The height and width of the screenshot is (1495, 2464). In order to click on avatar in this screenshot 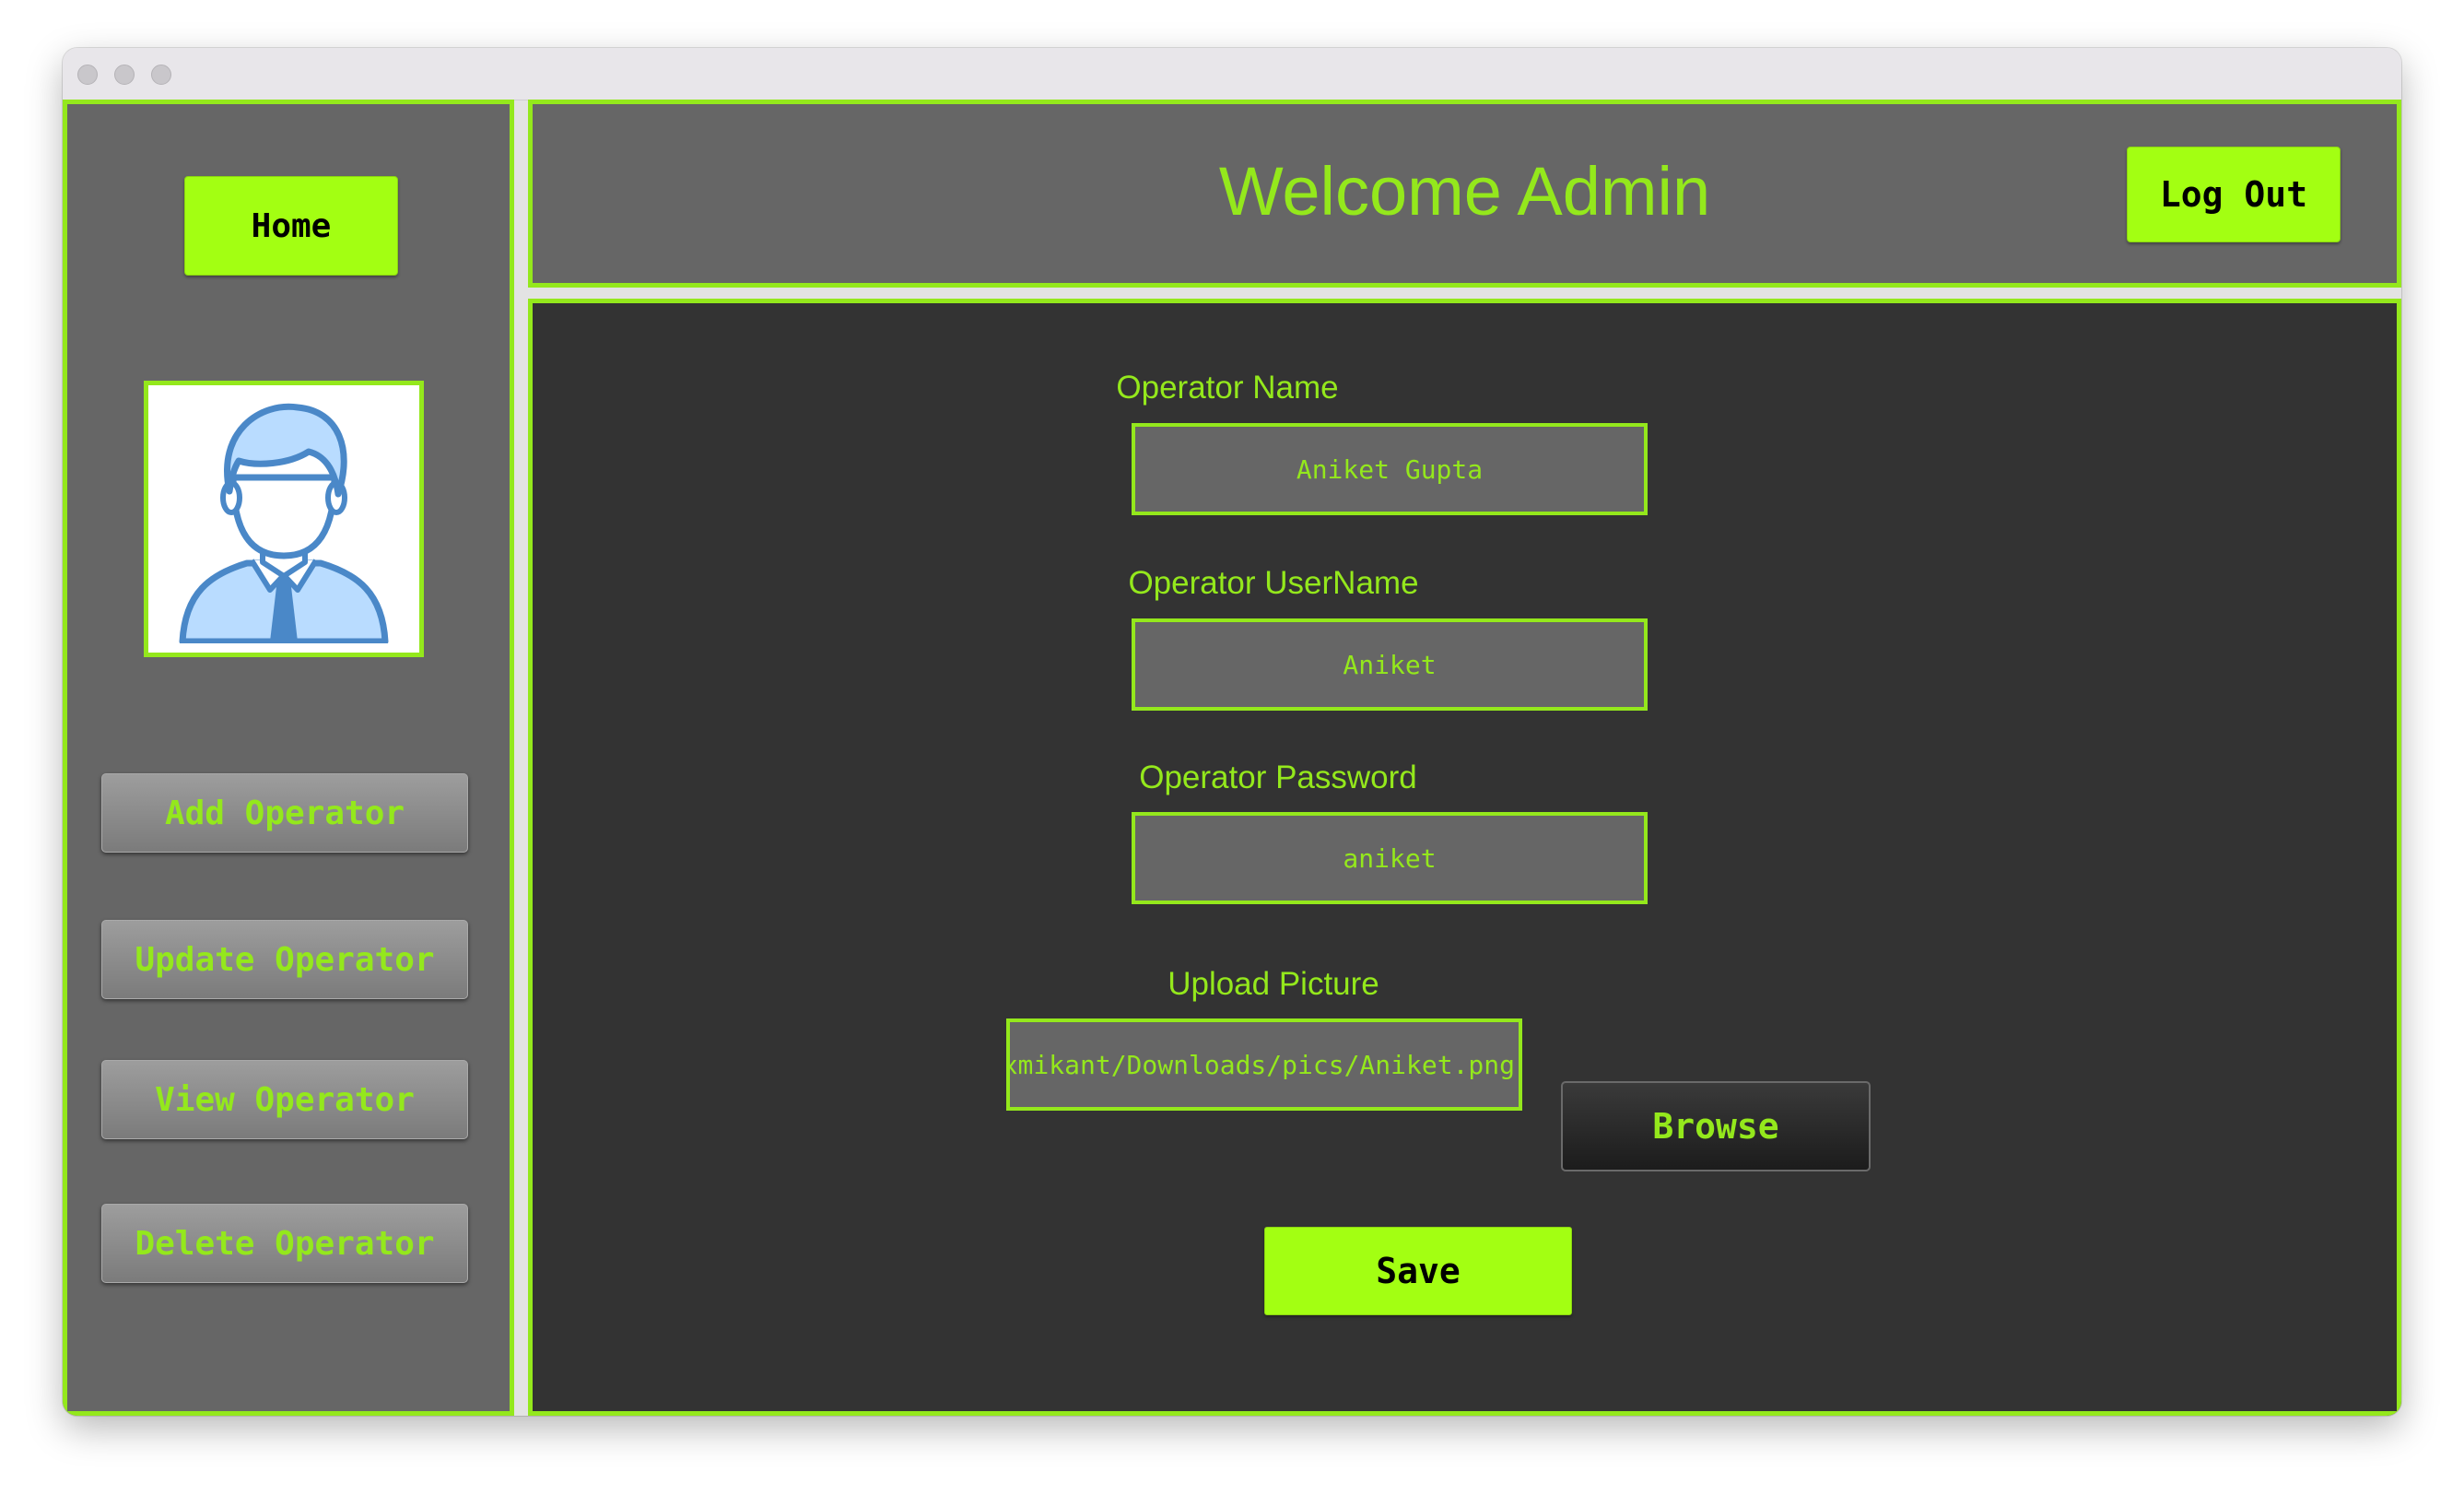, I will do `click(284, 519)`.